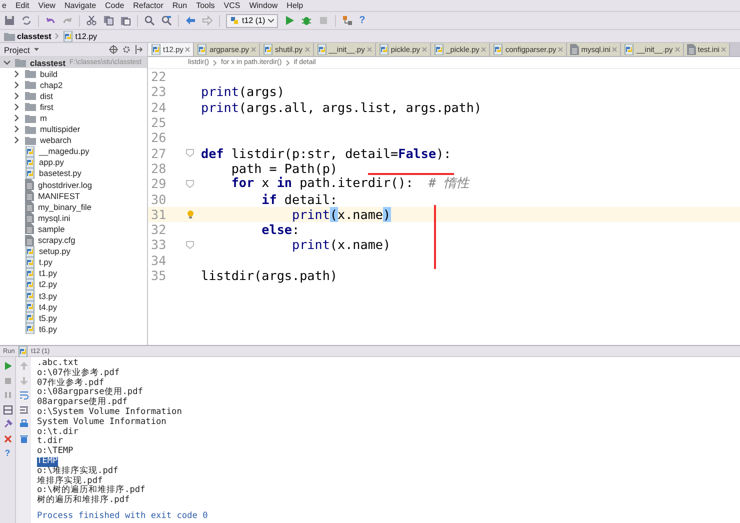  I want to click on console-output-line: o:\System Volume Information, so click(109, 412).